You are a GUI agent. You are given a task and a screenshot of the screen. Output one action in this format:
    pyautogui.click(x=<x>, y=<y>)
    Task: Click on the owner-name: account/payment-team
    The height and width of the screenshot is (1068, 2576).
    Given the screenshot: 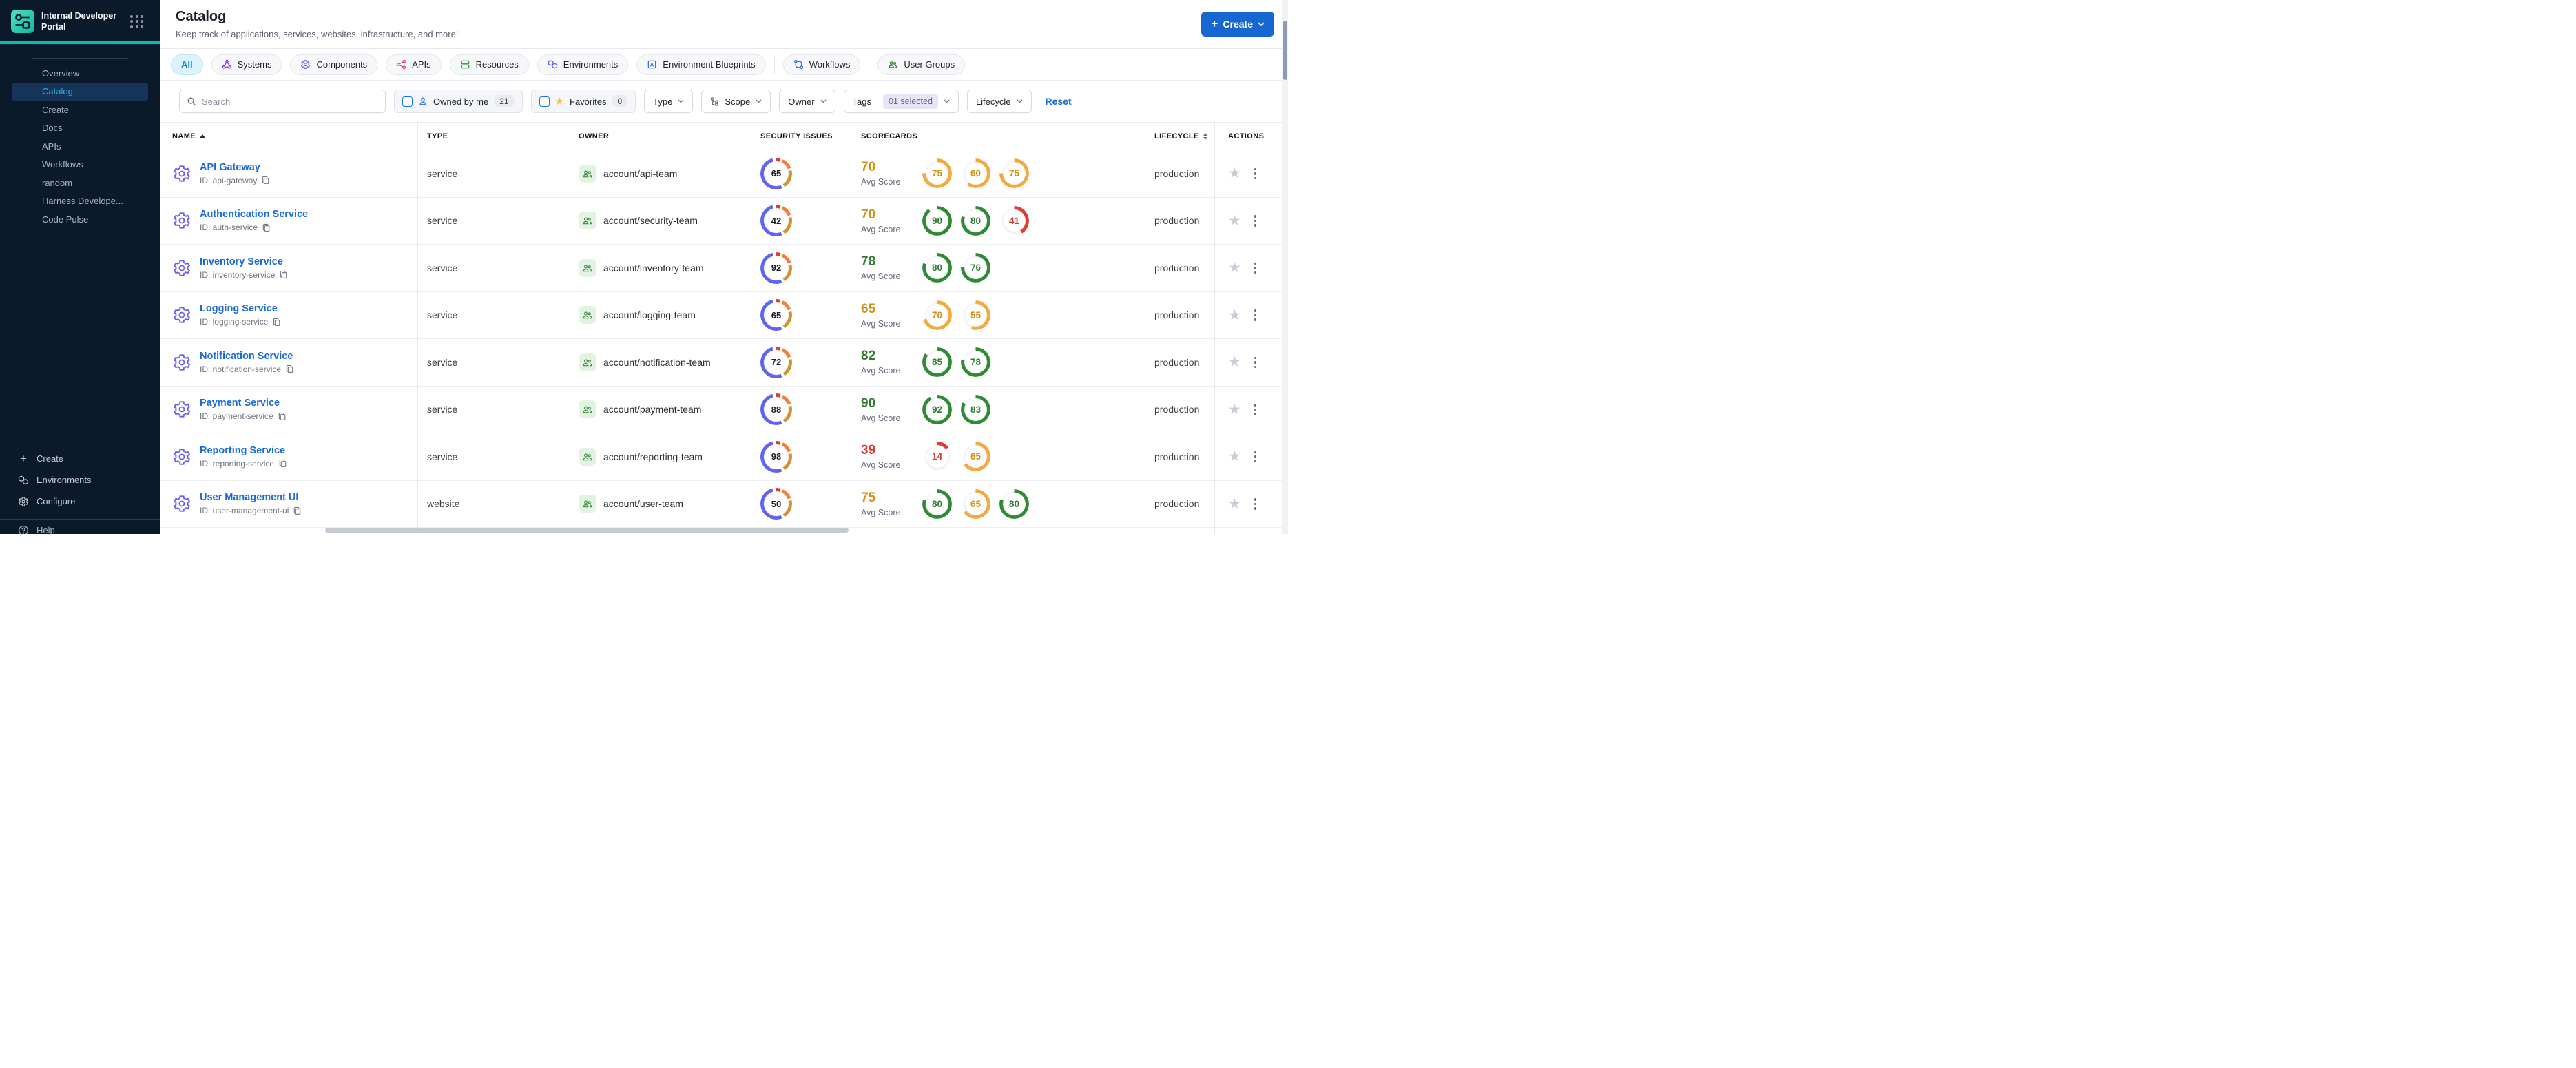 What is the action you would take?
    pyautogui.click(x=652, y=410)
    